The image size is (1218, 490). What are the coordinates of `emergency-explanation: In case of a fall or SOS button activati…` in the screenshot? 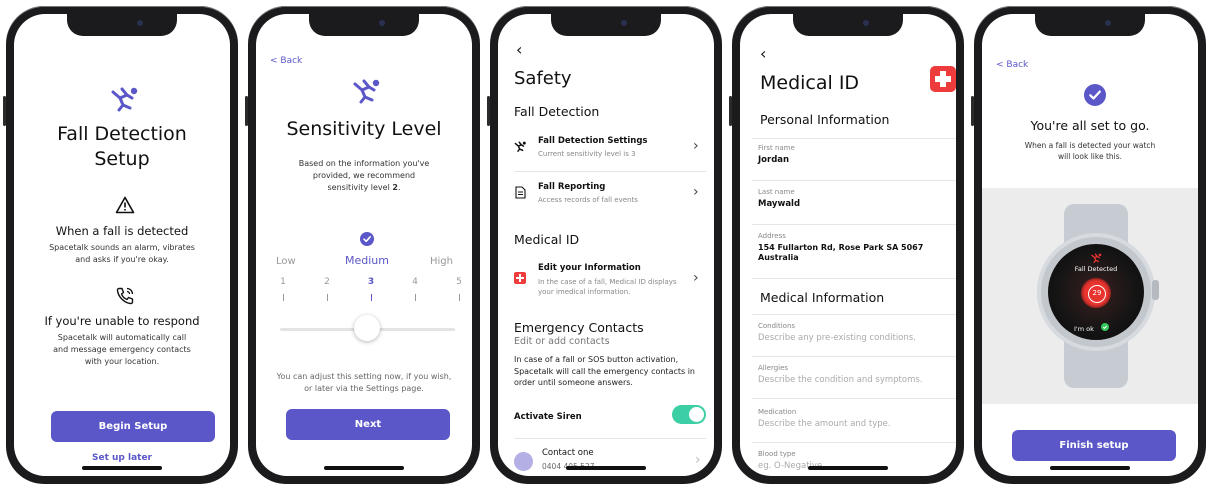 It's located at (605, 371).